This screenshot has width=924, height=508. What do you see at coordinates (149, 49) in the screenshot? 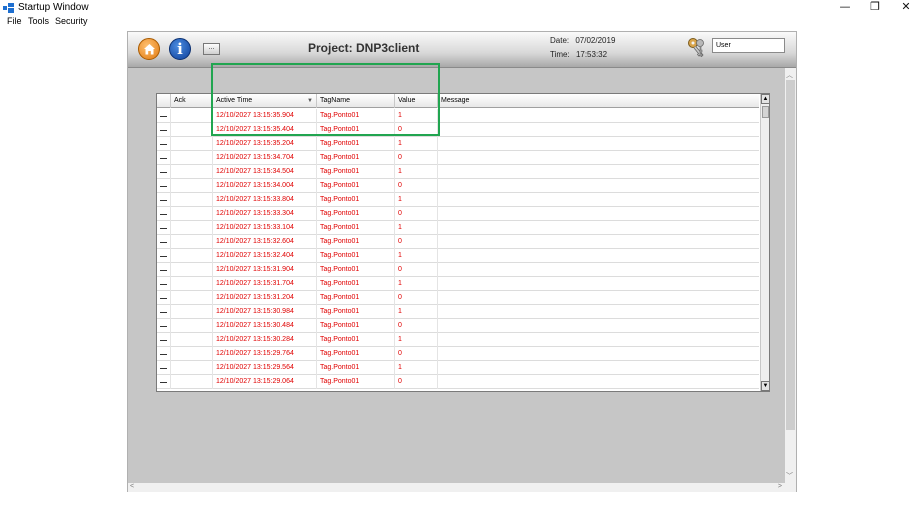
I see `home-button` at bounding box center [149, 49].